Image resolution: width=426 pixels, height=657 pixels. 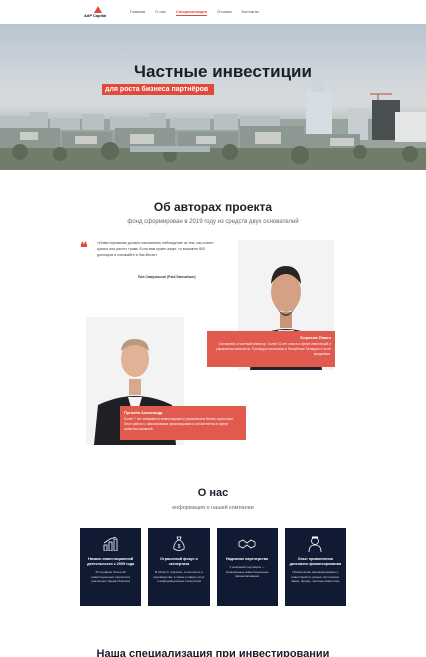 What do you see at coordinates (95, 15) in the screenshot?
I see `logo-text: AdP Capital` at bounding box center [95, 15].